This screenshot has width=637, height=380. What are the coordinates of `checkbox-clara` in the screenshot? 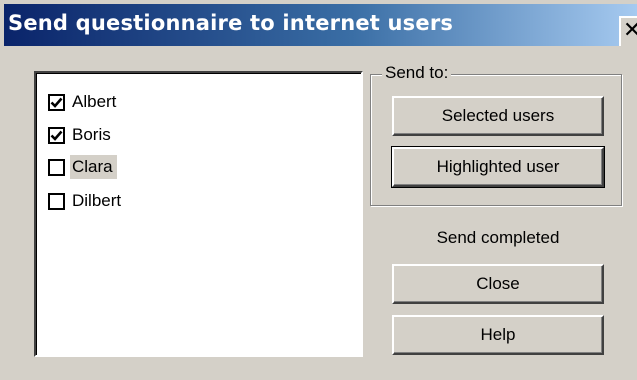 It's located at (56, 167).